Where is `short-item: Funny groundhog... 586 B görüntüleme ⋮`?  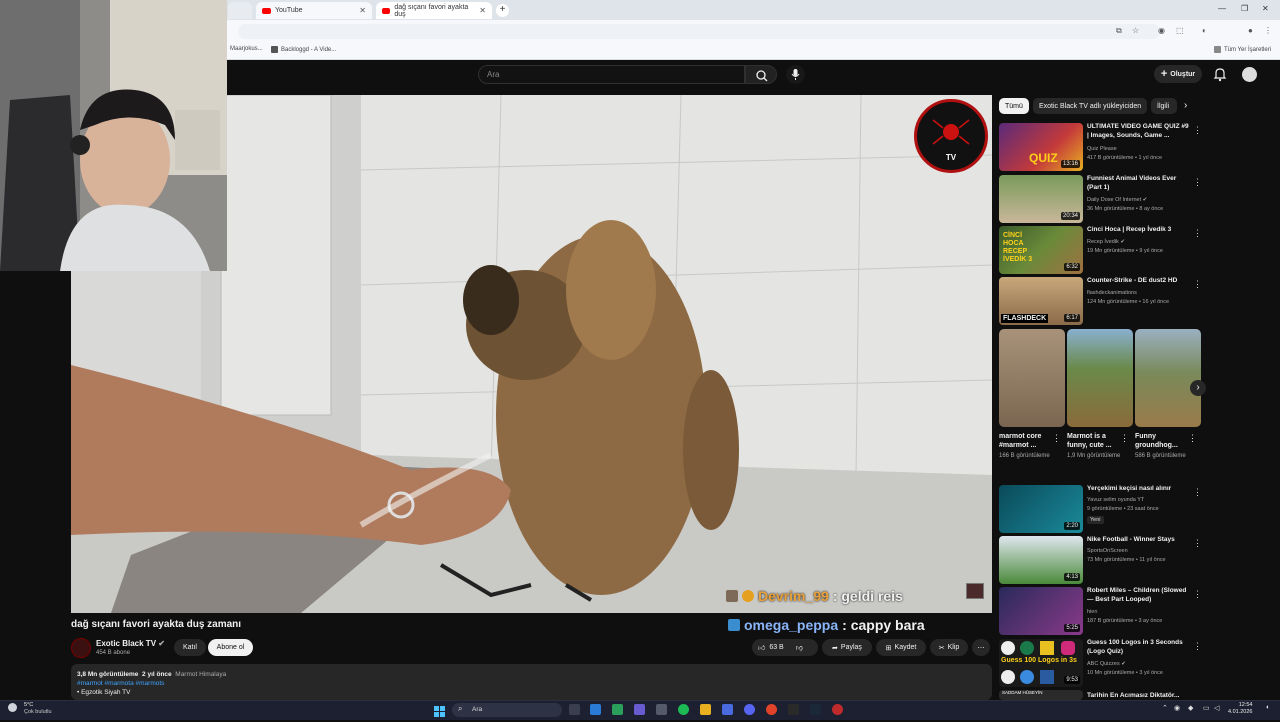
short-item: Funny groundhog... 586 B görüntüleme ⋮ is located at coordinates (1168, 394).